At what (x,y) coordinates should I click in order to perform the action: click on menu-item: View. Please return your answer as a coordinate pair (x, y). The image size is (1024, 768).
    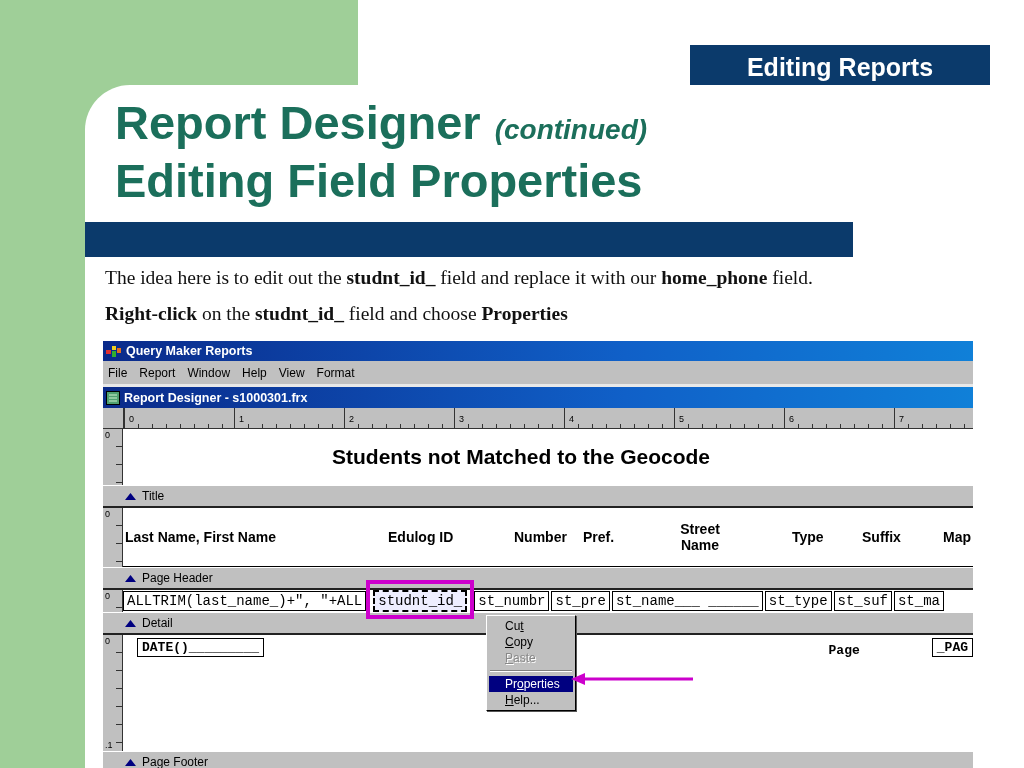
    Looking at the image, I should click on (291, 372).